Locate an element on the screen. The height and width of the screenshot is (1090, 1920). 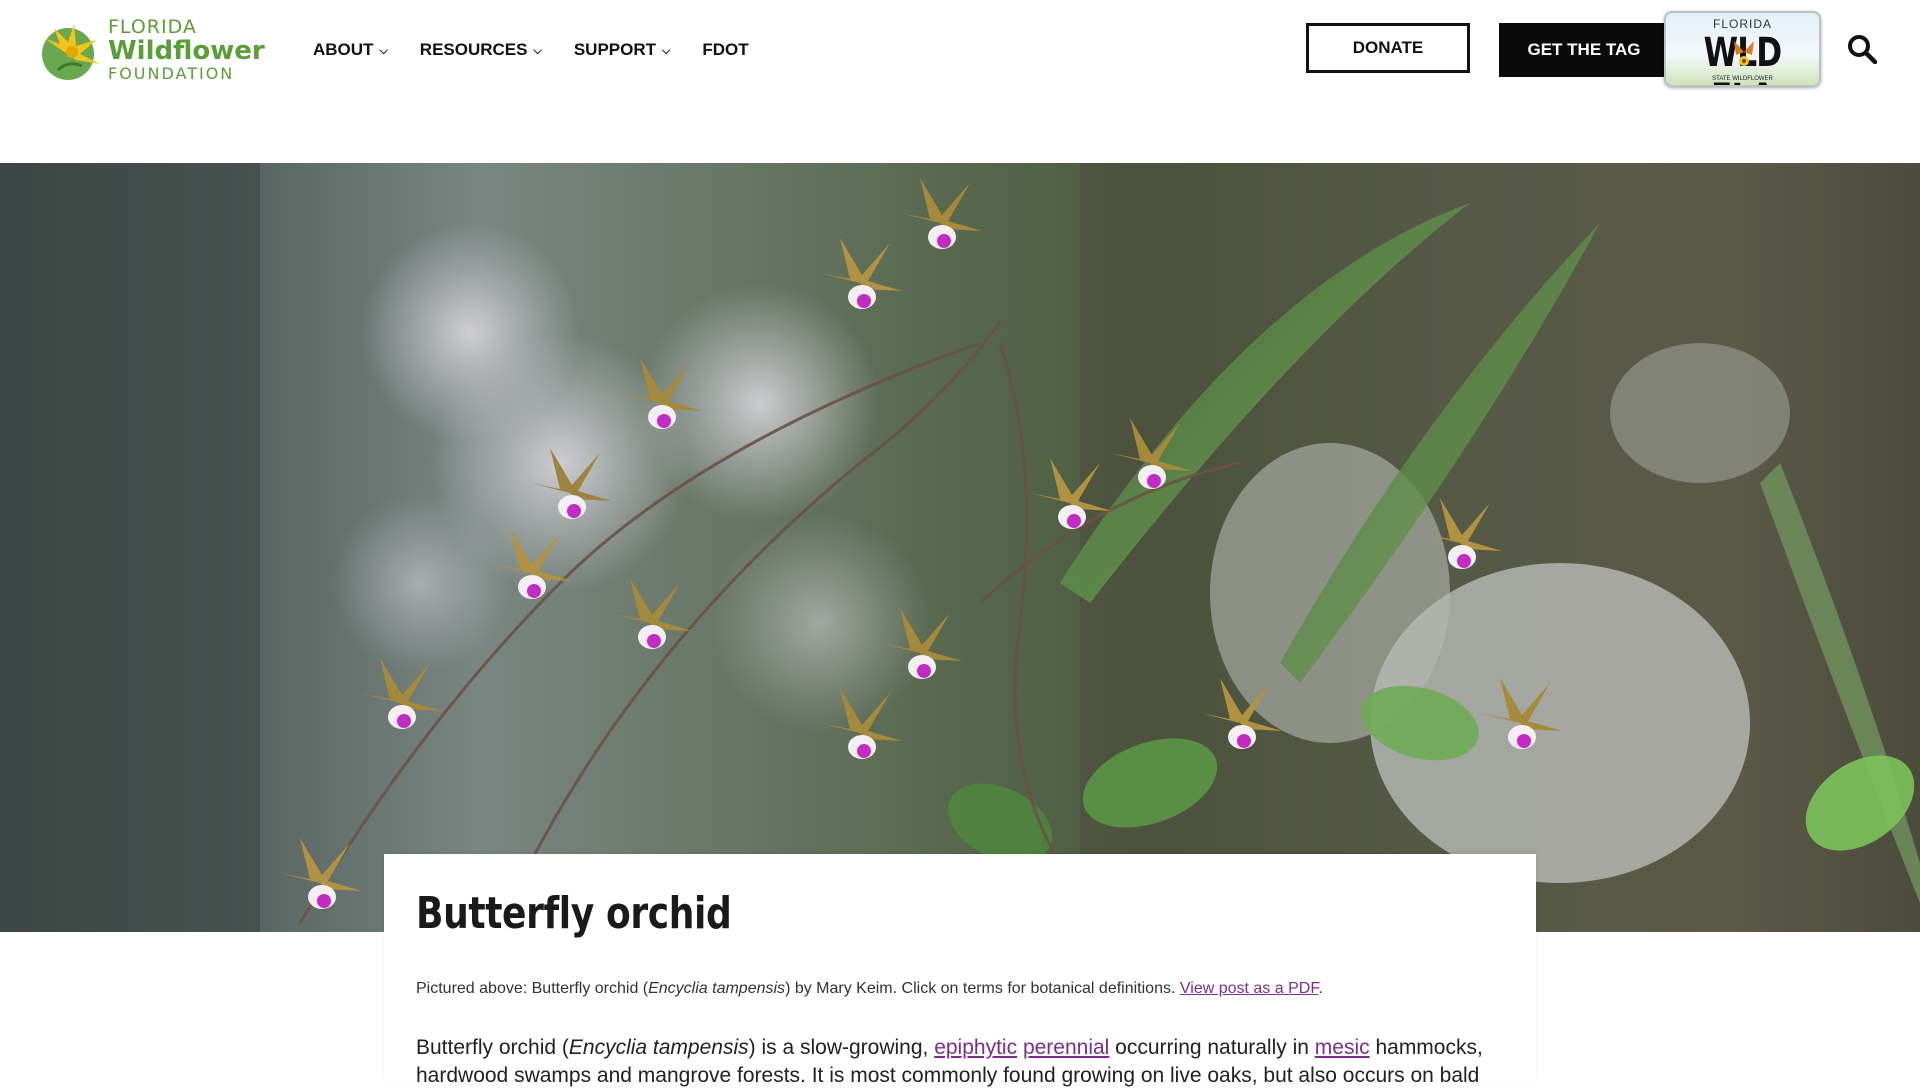
nav-support: SUPPORT ⌵ is located at coordinates (622, 50).